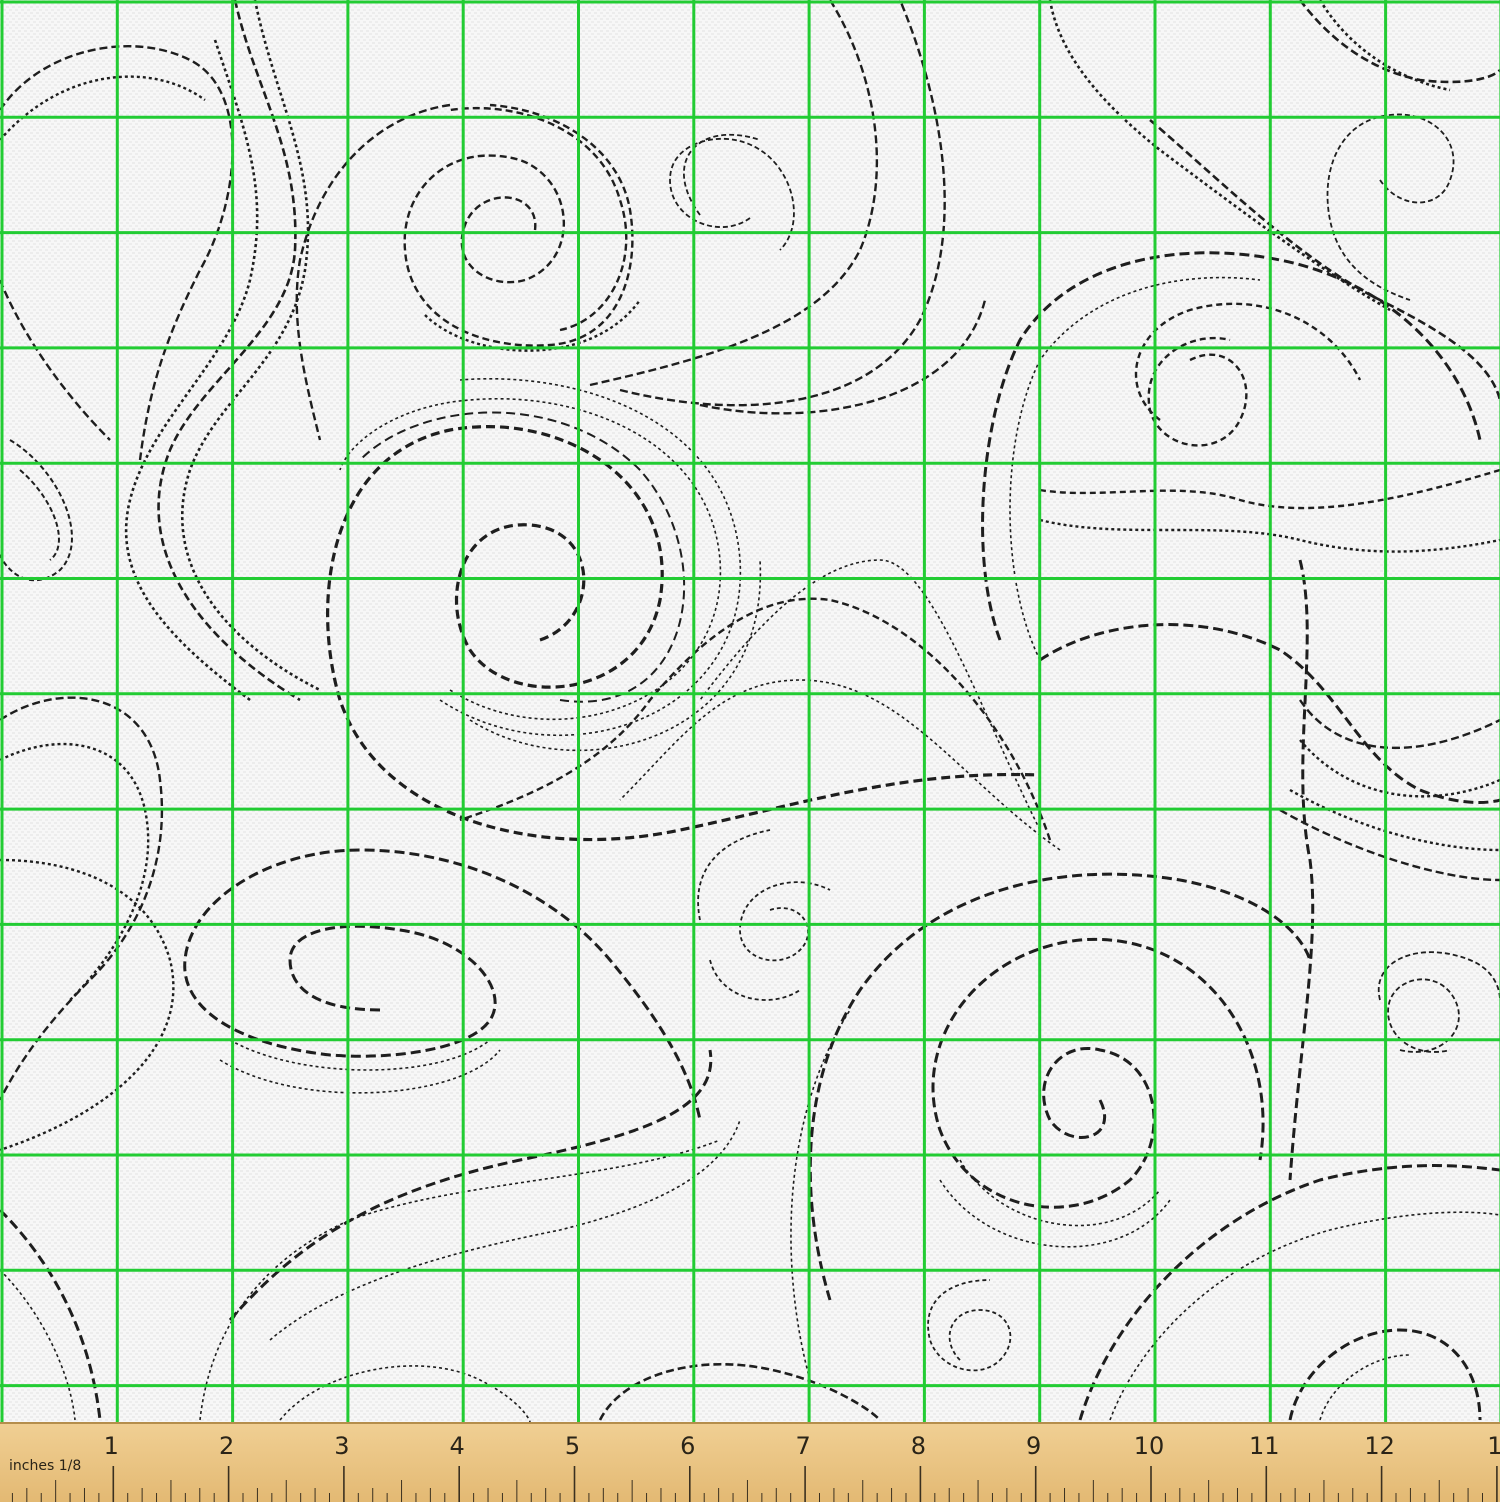 This screenshot has width=1500, height=1502. Describe the element at coordinates (802, 1446) in the screenshot. I see `ruler-number: 7` at that location.